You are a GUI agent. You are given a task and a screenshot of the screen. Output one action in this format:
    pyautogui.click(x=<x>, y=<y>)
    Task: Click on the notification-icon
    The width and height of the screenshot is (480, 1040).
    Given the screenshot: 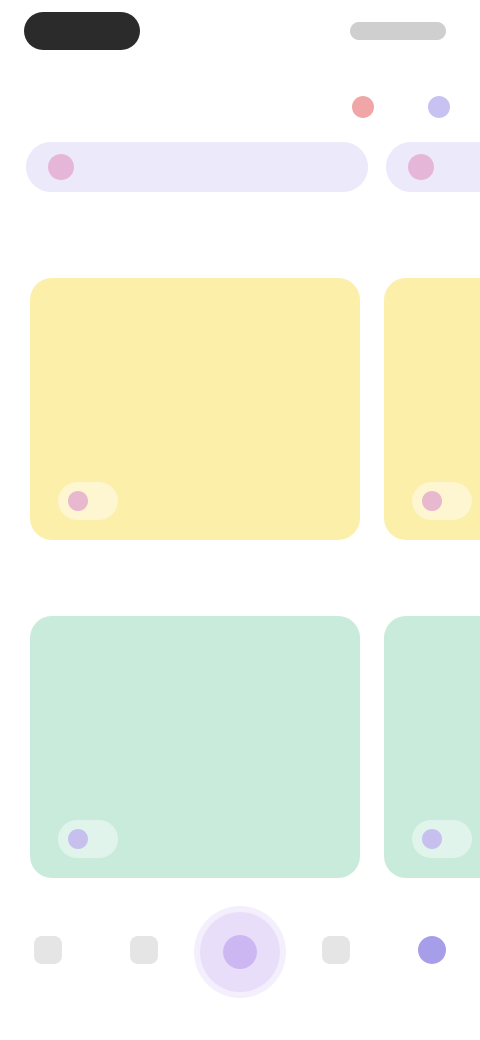 What is the action you would take?
    pyautogui.click(x=363, y=107)
    